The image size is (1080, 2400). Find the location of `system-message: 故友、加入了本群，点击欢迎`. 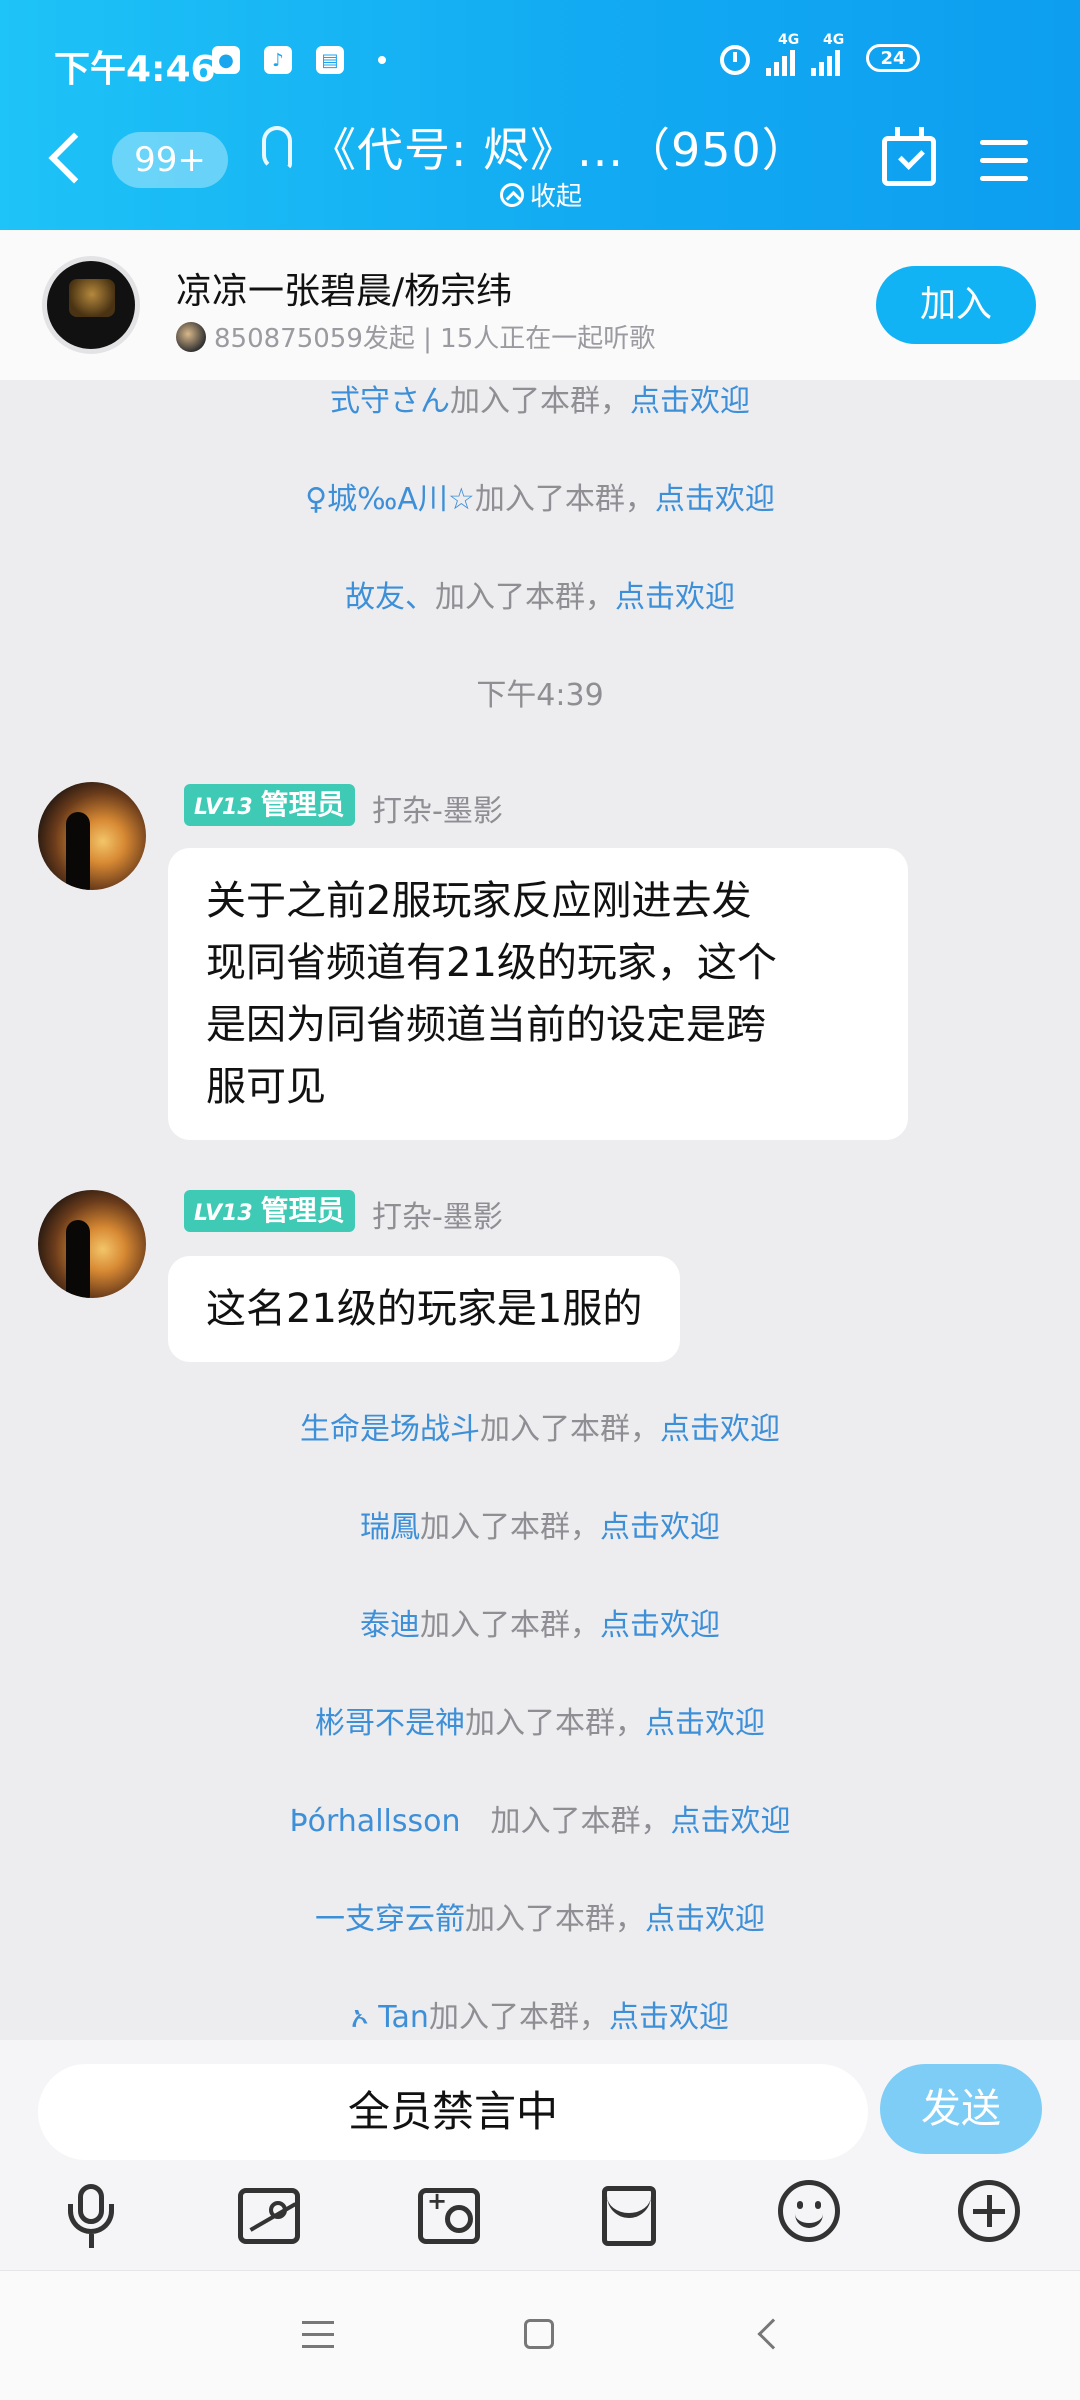

system-message: 故友、加入了本群，点击欢迎 is located at coordinates (540, 597).